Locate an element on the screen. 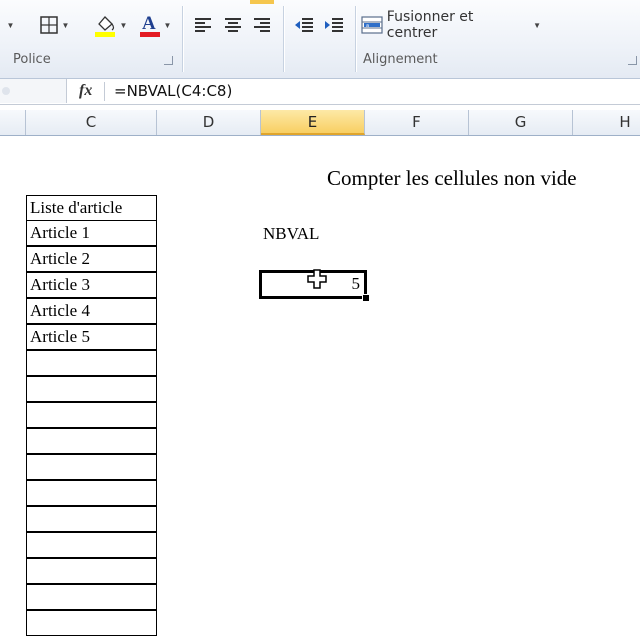 The image size is (640, 640). fill-color-button: ▼ is located at coordinates (110, 25).